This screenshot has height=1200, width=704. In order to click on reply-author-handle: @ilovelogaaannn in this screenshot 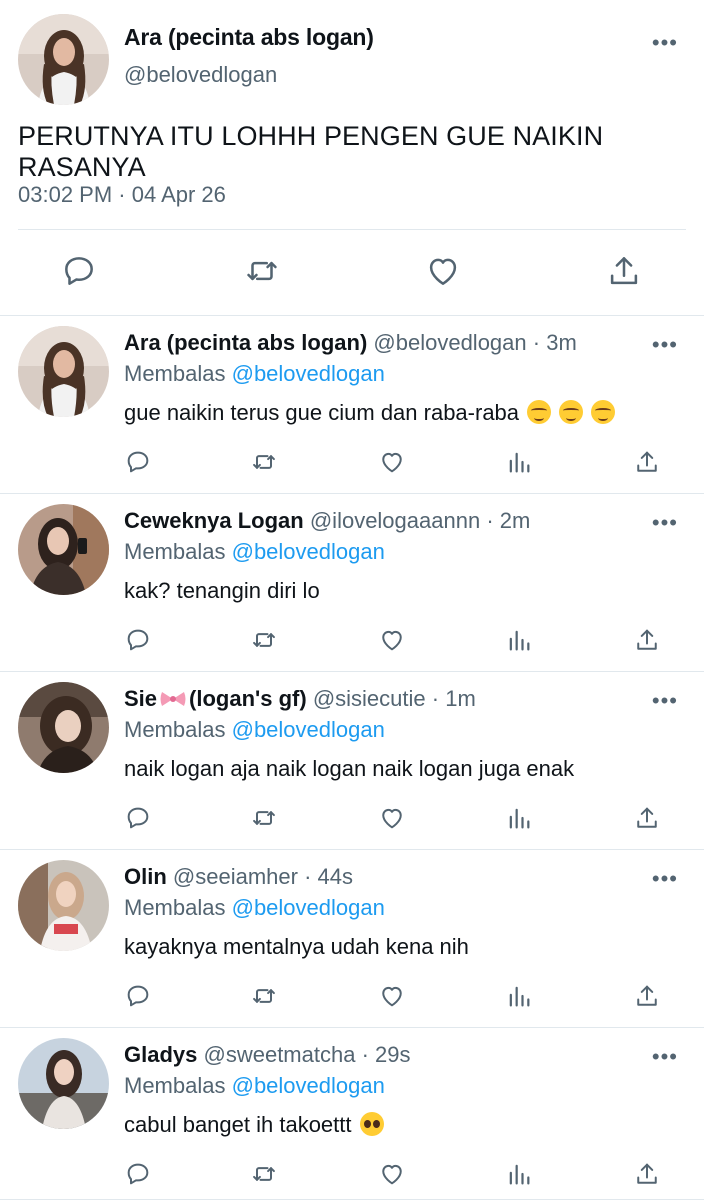, I will do `click(395, 520)`.